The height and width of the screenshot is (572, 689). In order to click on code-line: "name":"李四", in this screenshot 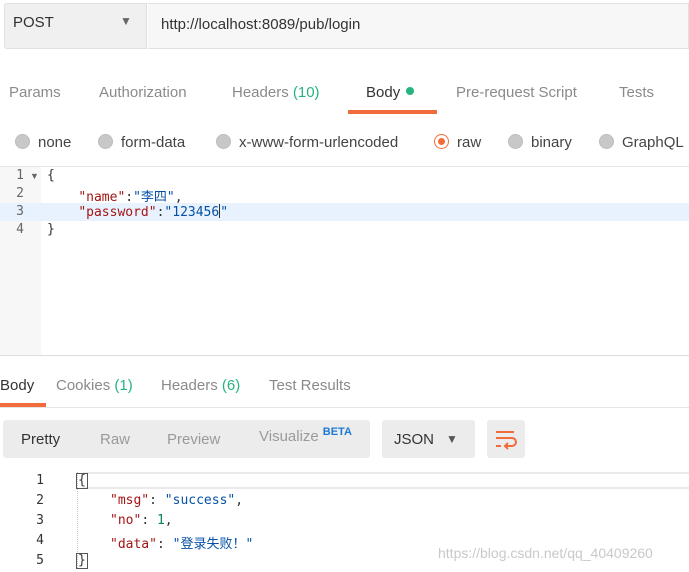, I will do `click(130, 197)`.